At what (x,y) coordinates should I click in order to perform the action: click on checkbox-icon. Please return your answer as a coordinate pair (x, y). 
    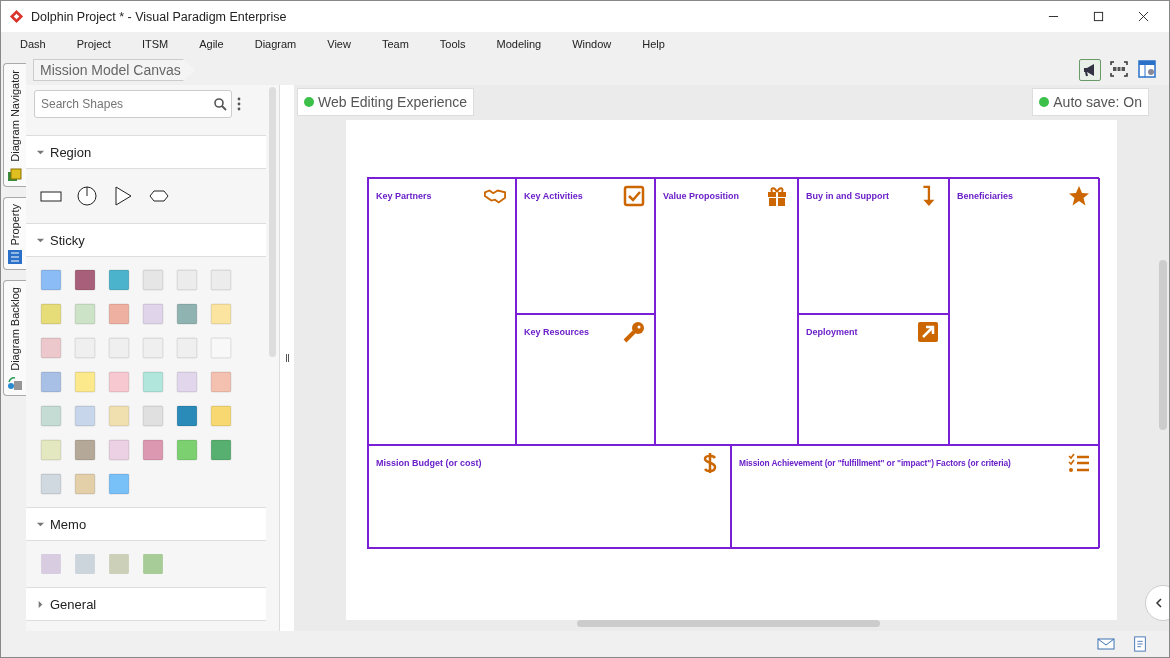
    Looking at the image, I should click on (634, 196).